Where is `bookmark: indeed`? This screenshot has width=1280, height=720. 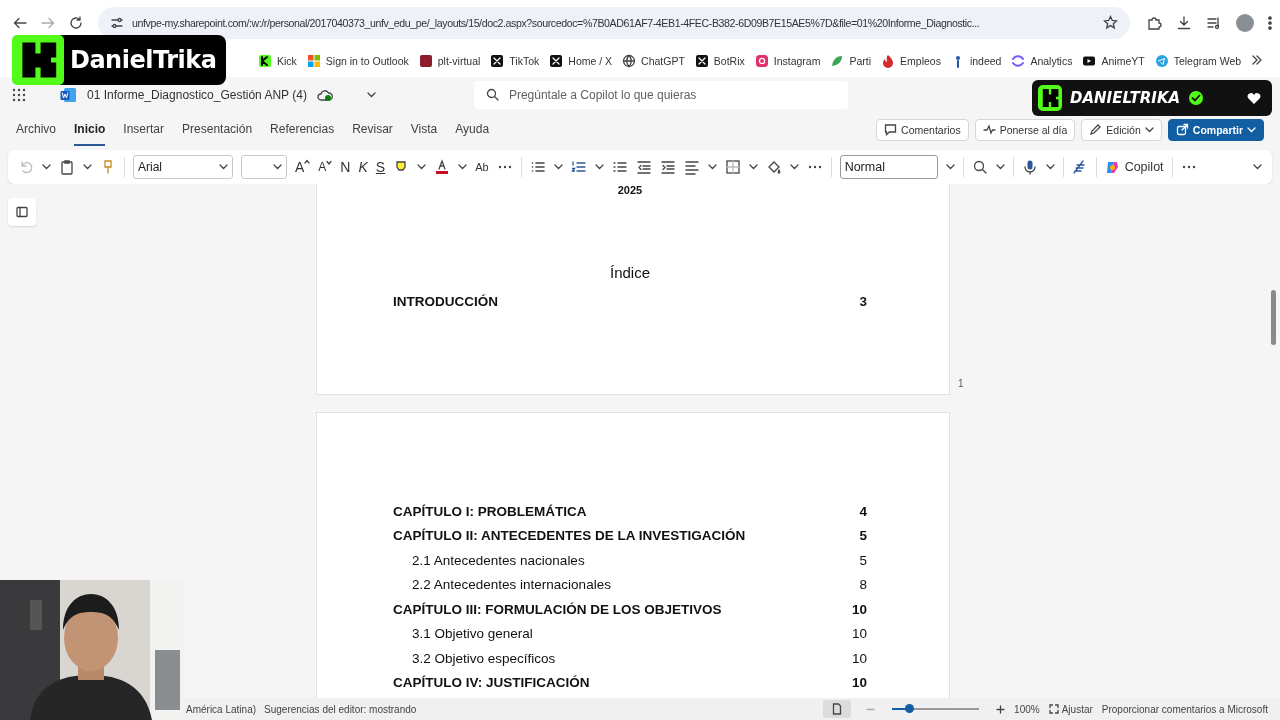 bookmark: indeed is located at coordinates (976, 61).